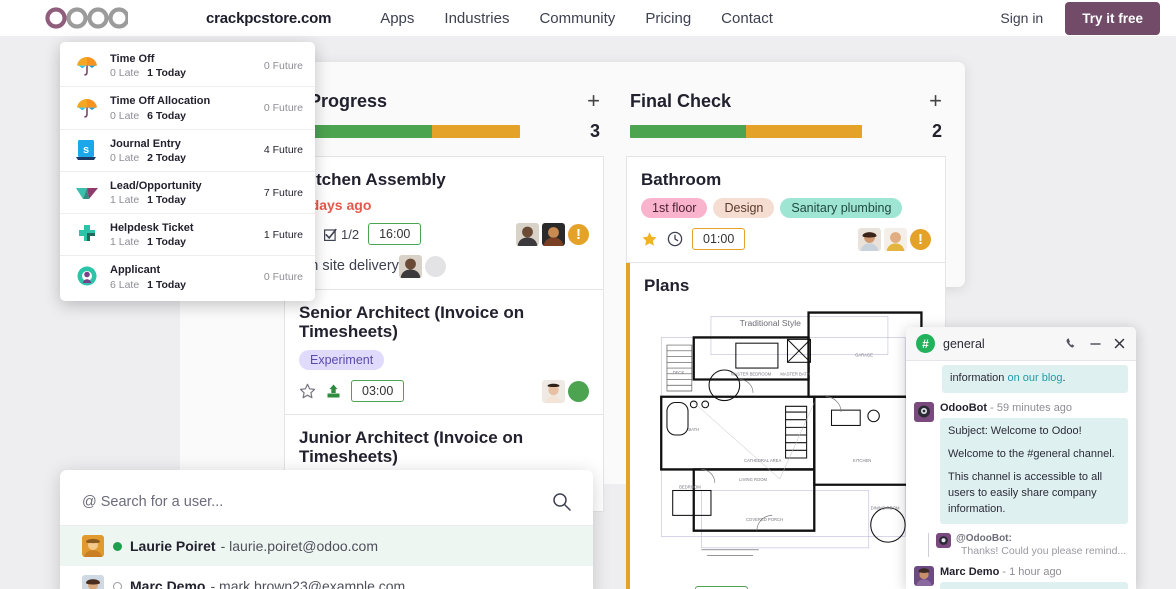 This screenshot has width=1176, height=589. Describe the element at coordinates (1034, 378) in the screenshot. I see `blog-link: on our blog` at that location.